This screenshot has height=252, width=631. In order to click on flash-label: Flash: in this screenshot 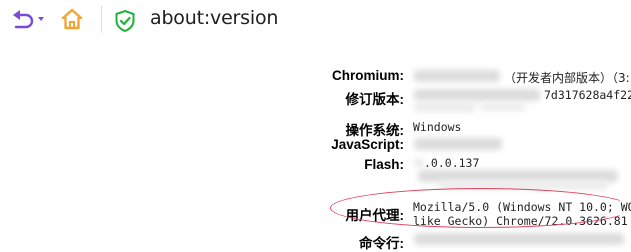, I will do `click(384, 164)`.